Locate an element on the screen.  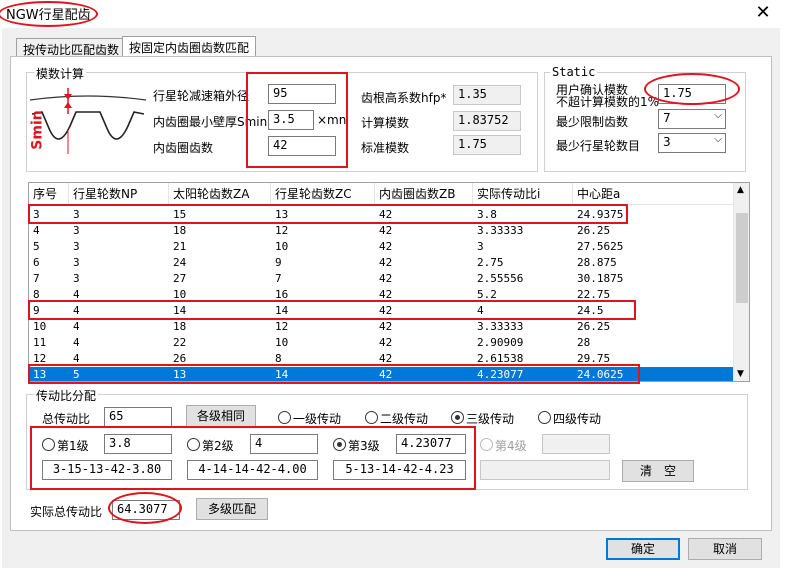
annotation-box-inputs is located at coordinates (297, 120).